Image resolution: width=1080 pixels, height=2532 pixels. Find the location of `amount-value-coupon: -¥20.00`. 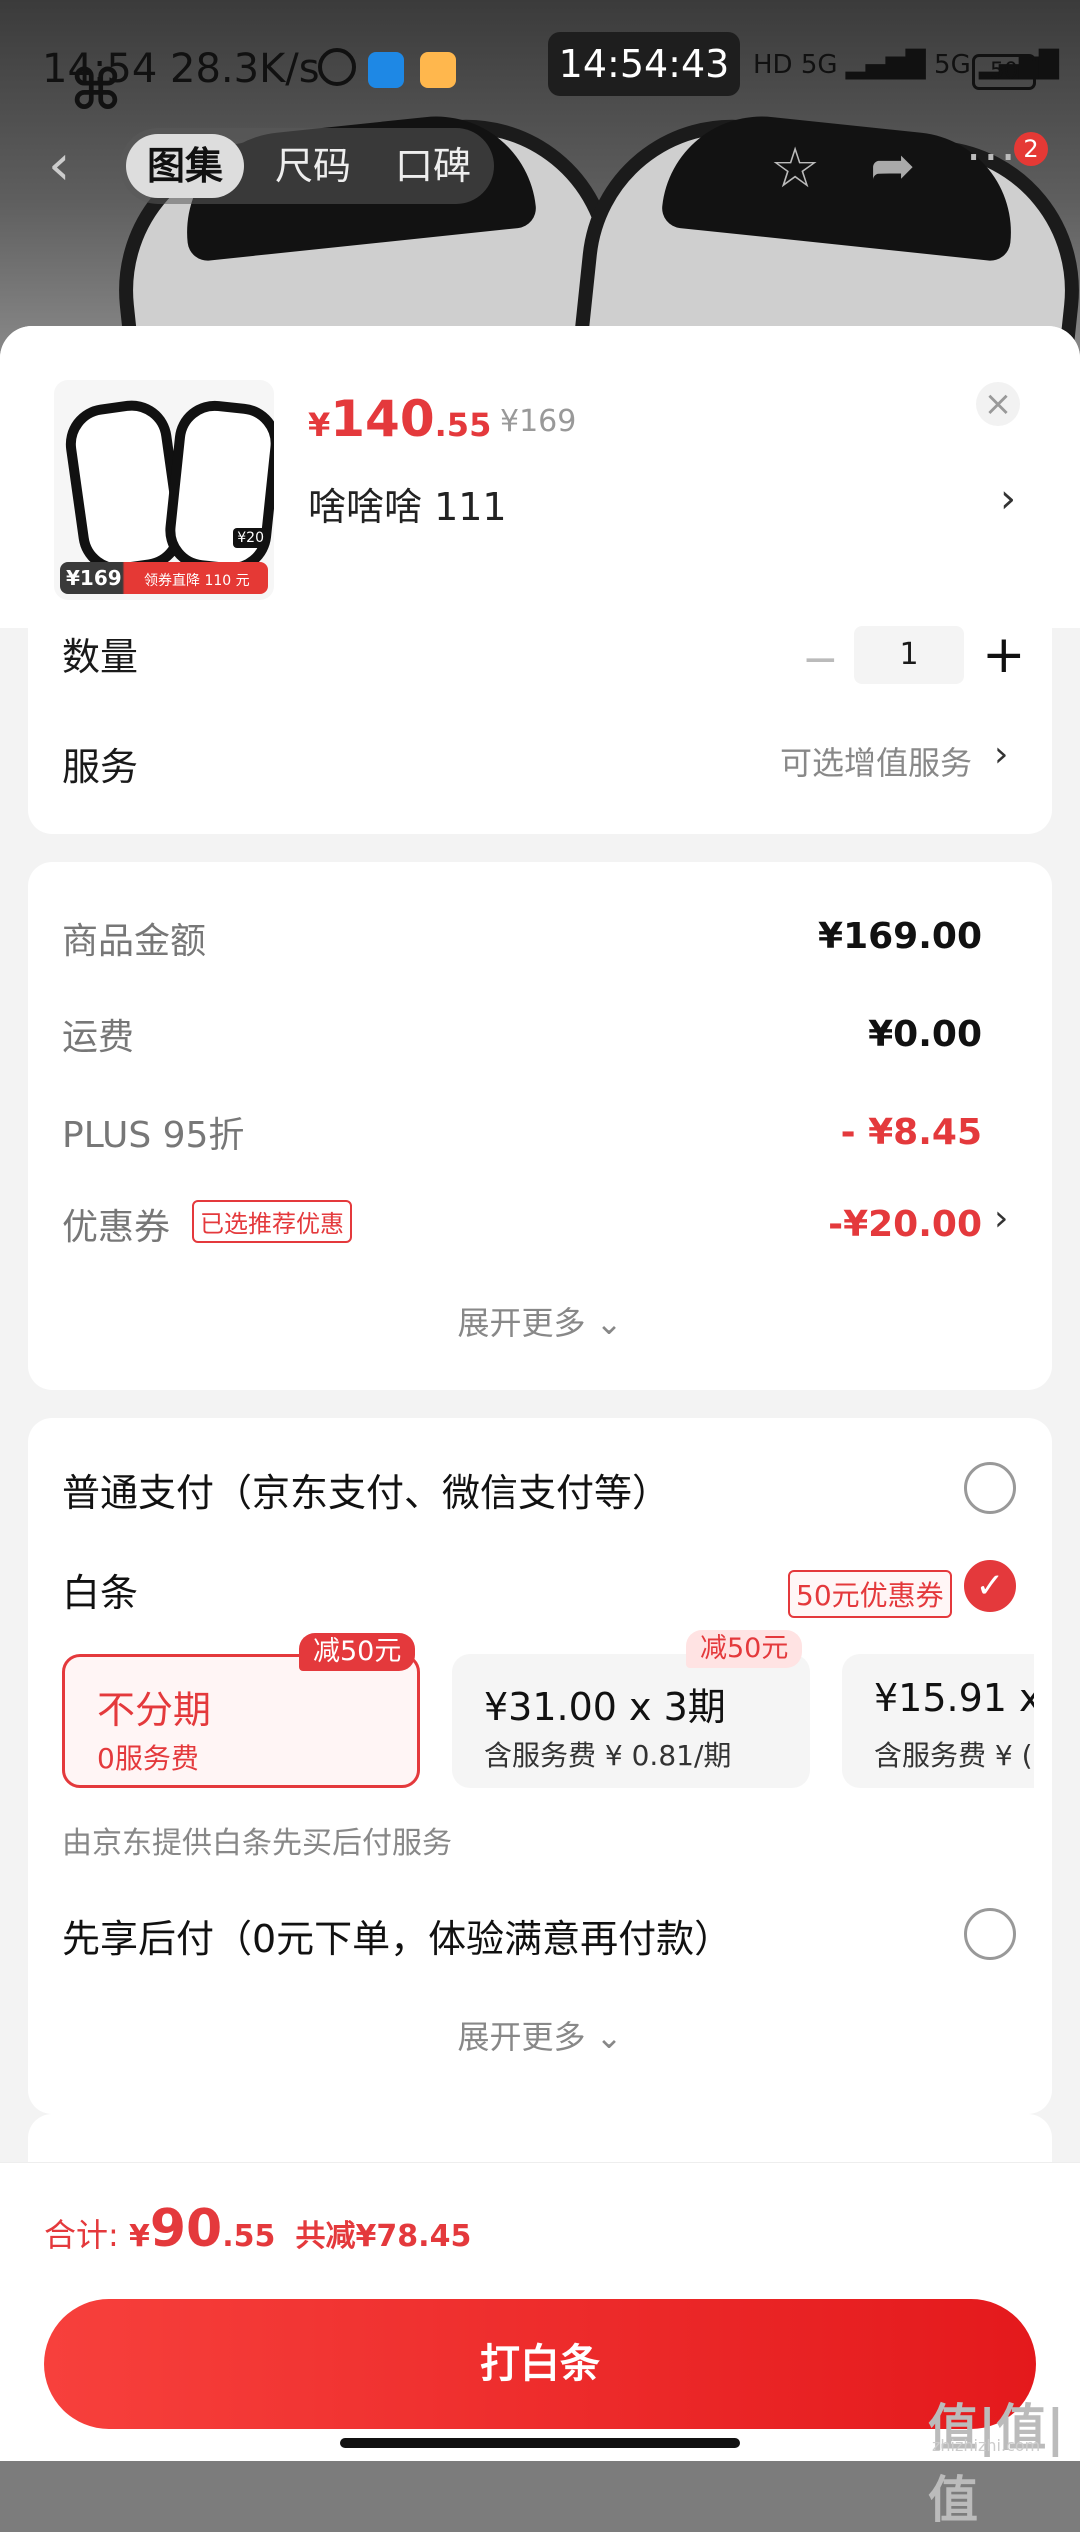

amount-value-coupon: -¥20.00 is located at coordinates (905, 1224).